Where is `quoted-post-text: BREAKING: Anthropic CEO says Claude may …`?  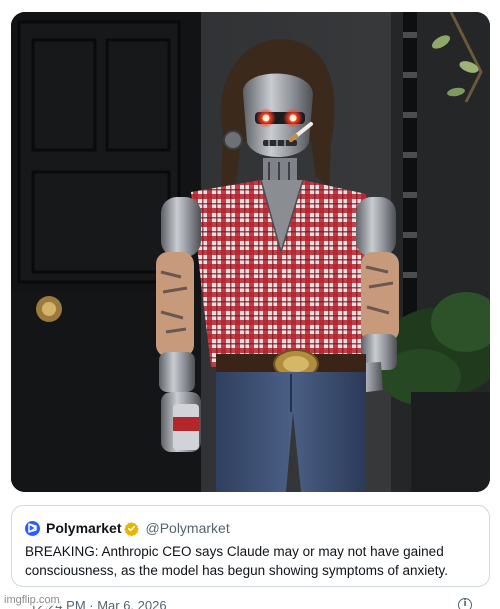 quoted-post-text: BREAKING: Anthropic CEO says Claude may … is located at coordinates (236, 561).